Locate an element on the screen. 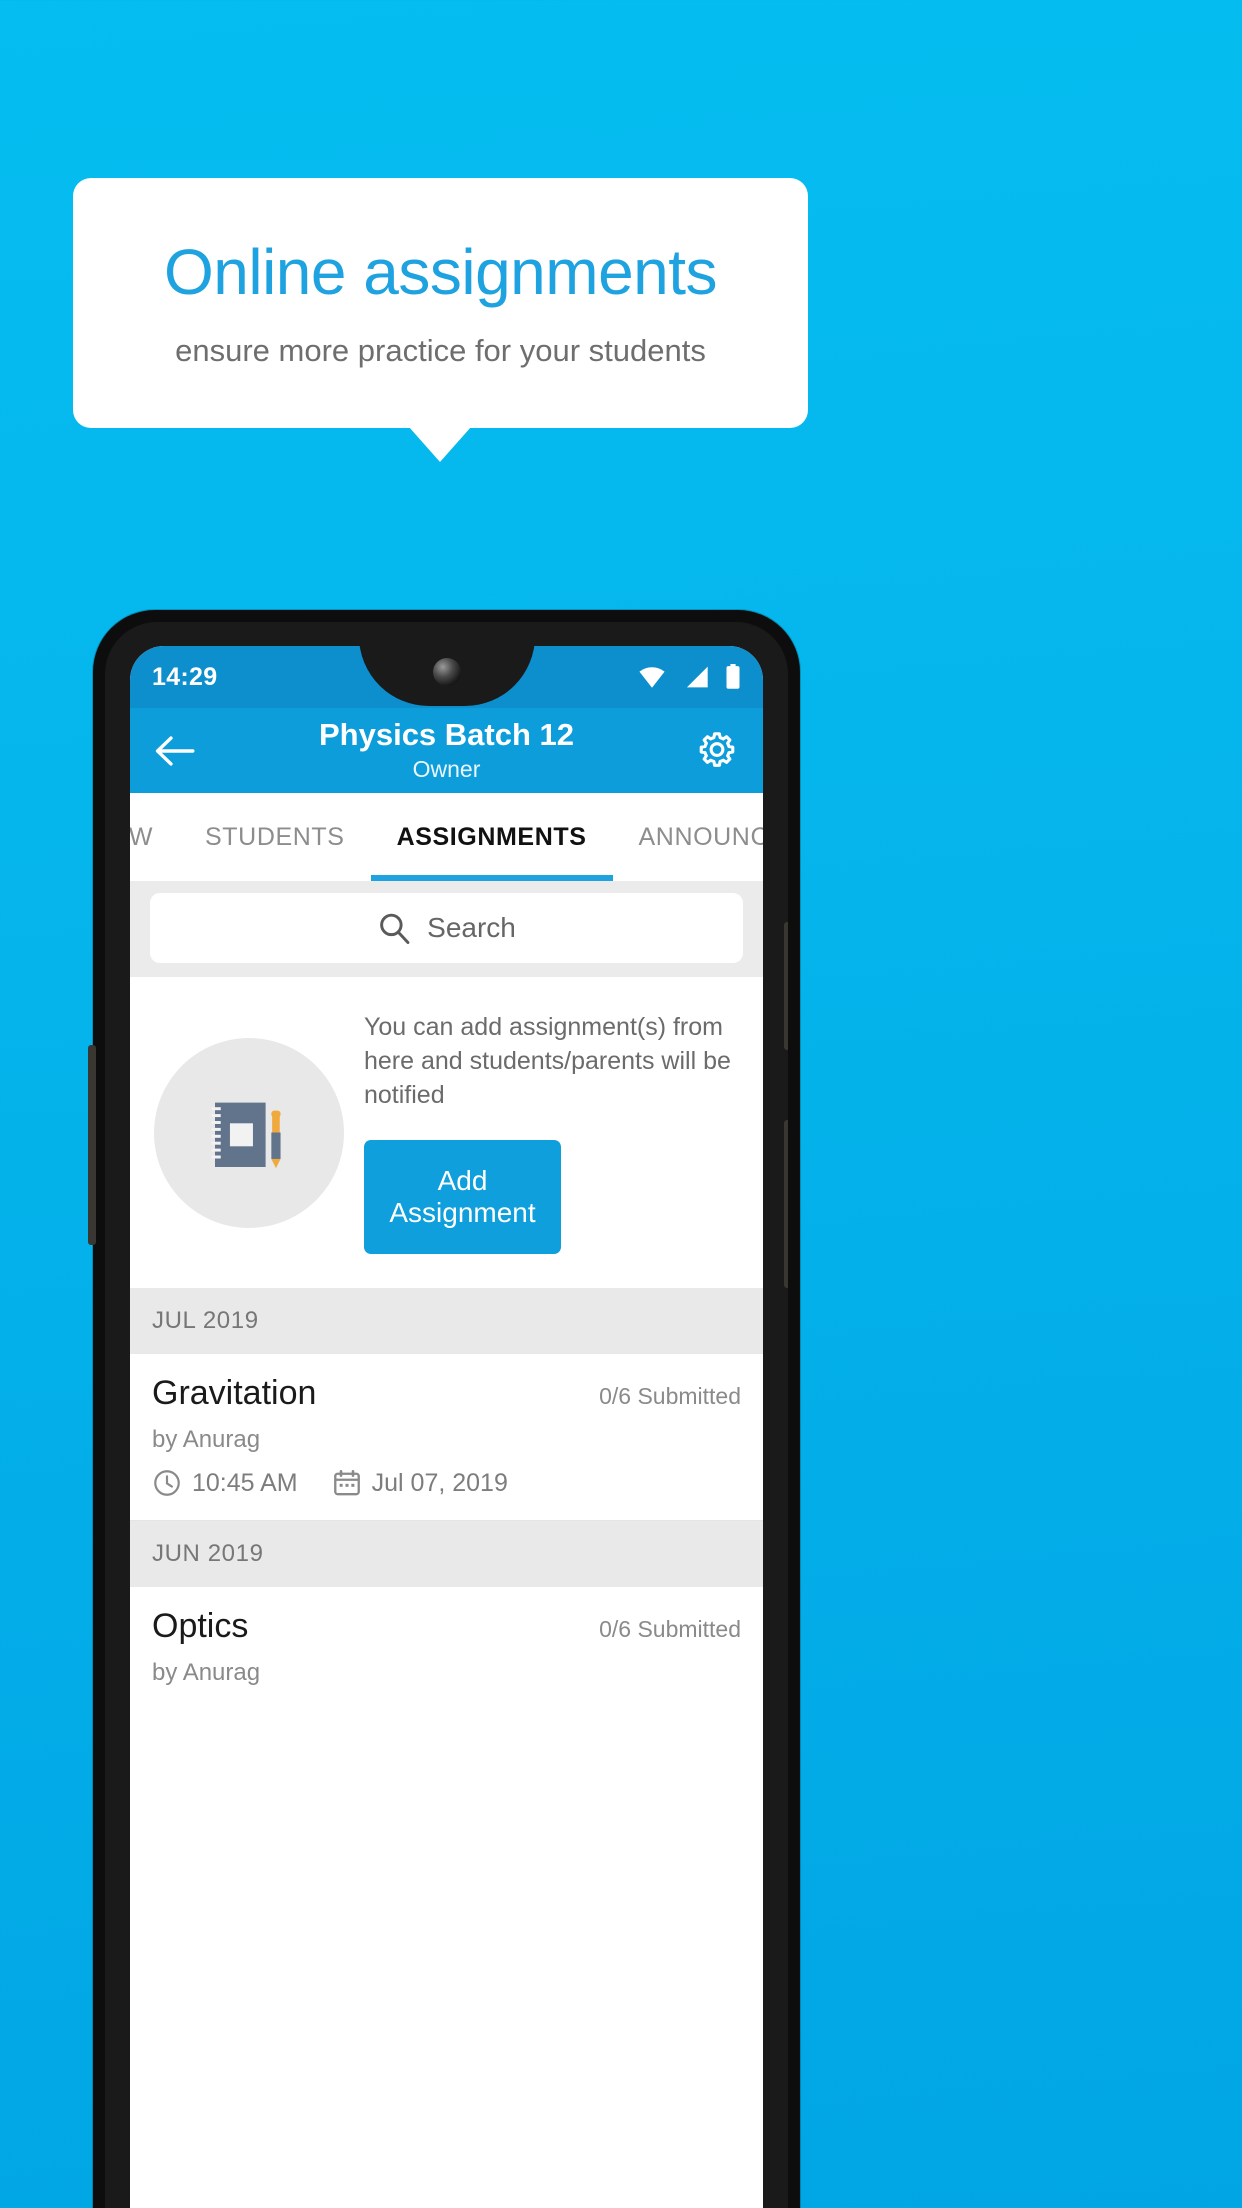  add-assignment-button: Add Assignment is located at coordinates (462, 1197).